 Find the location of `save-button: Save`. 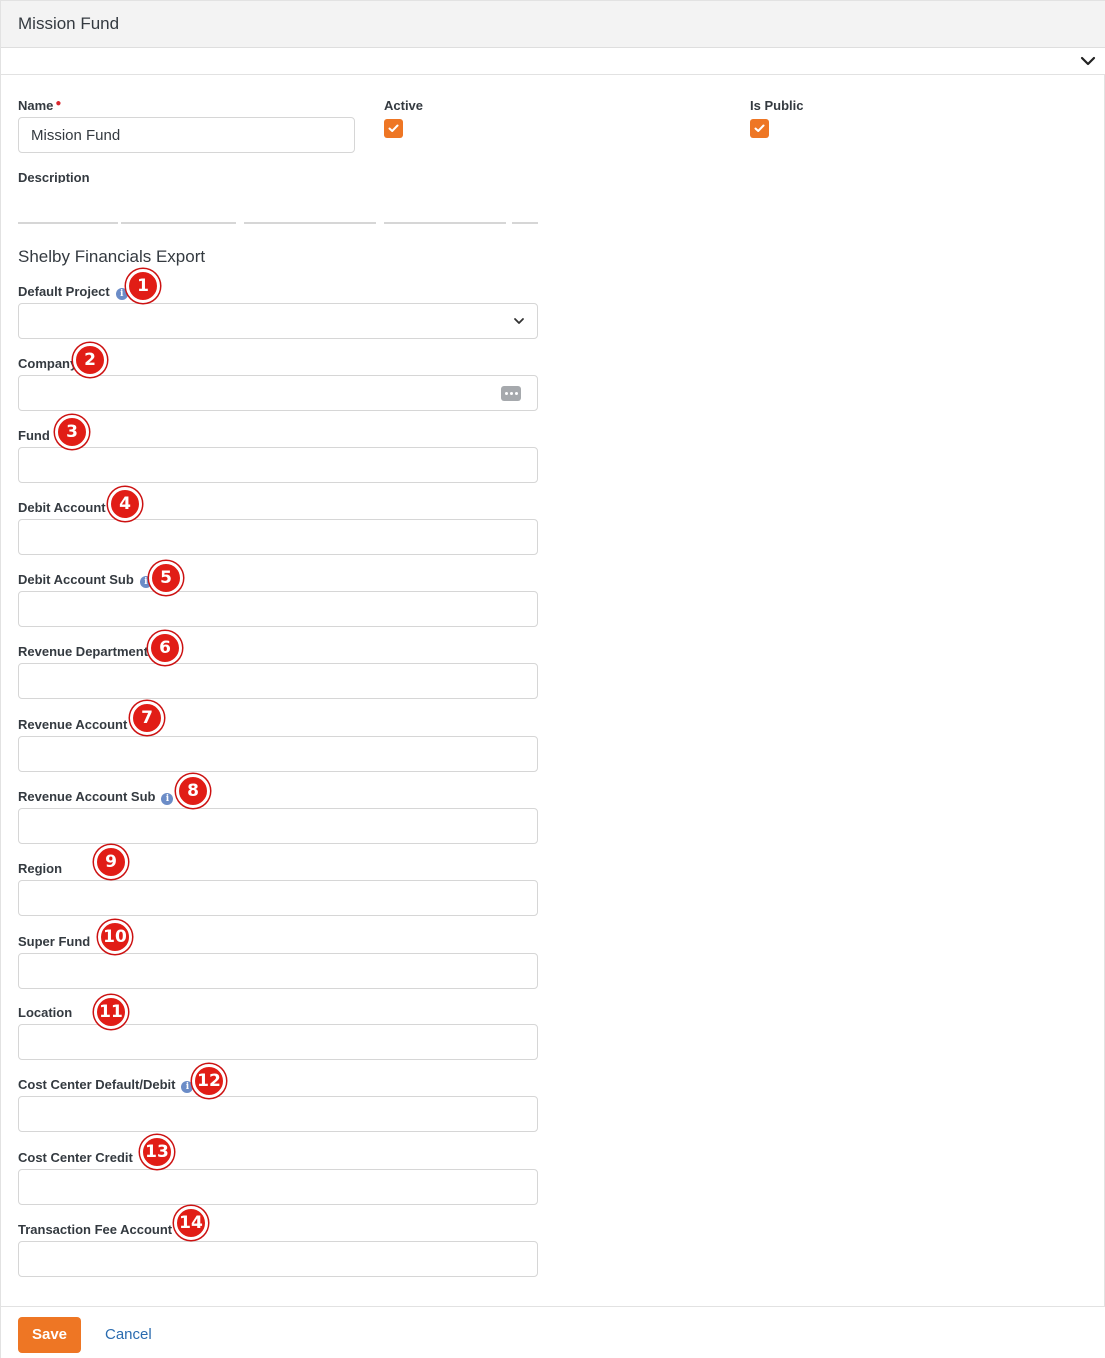

save-button: Save is located at coordinates (49, 1335).